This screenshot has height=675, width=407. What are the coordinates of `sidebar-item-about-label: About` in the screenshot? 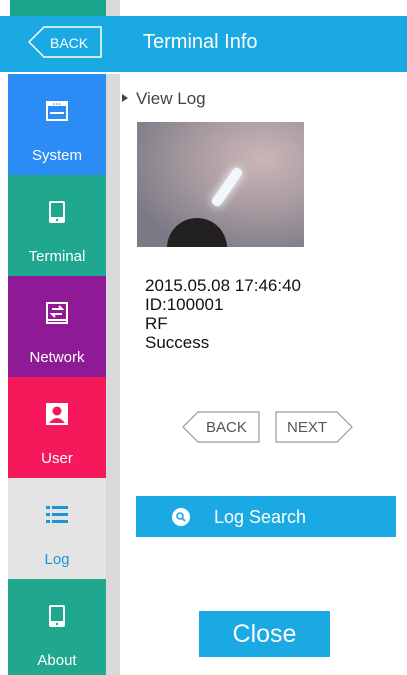 It's located at (57, 660).